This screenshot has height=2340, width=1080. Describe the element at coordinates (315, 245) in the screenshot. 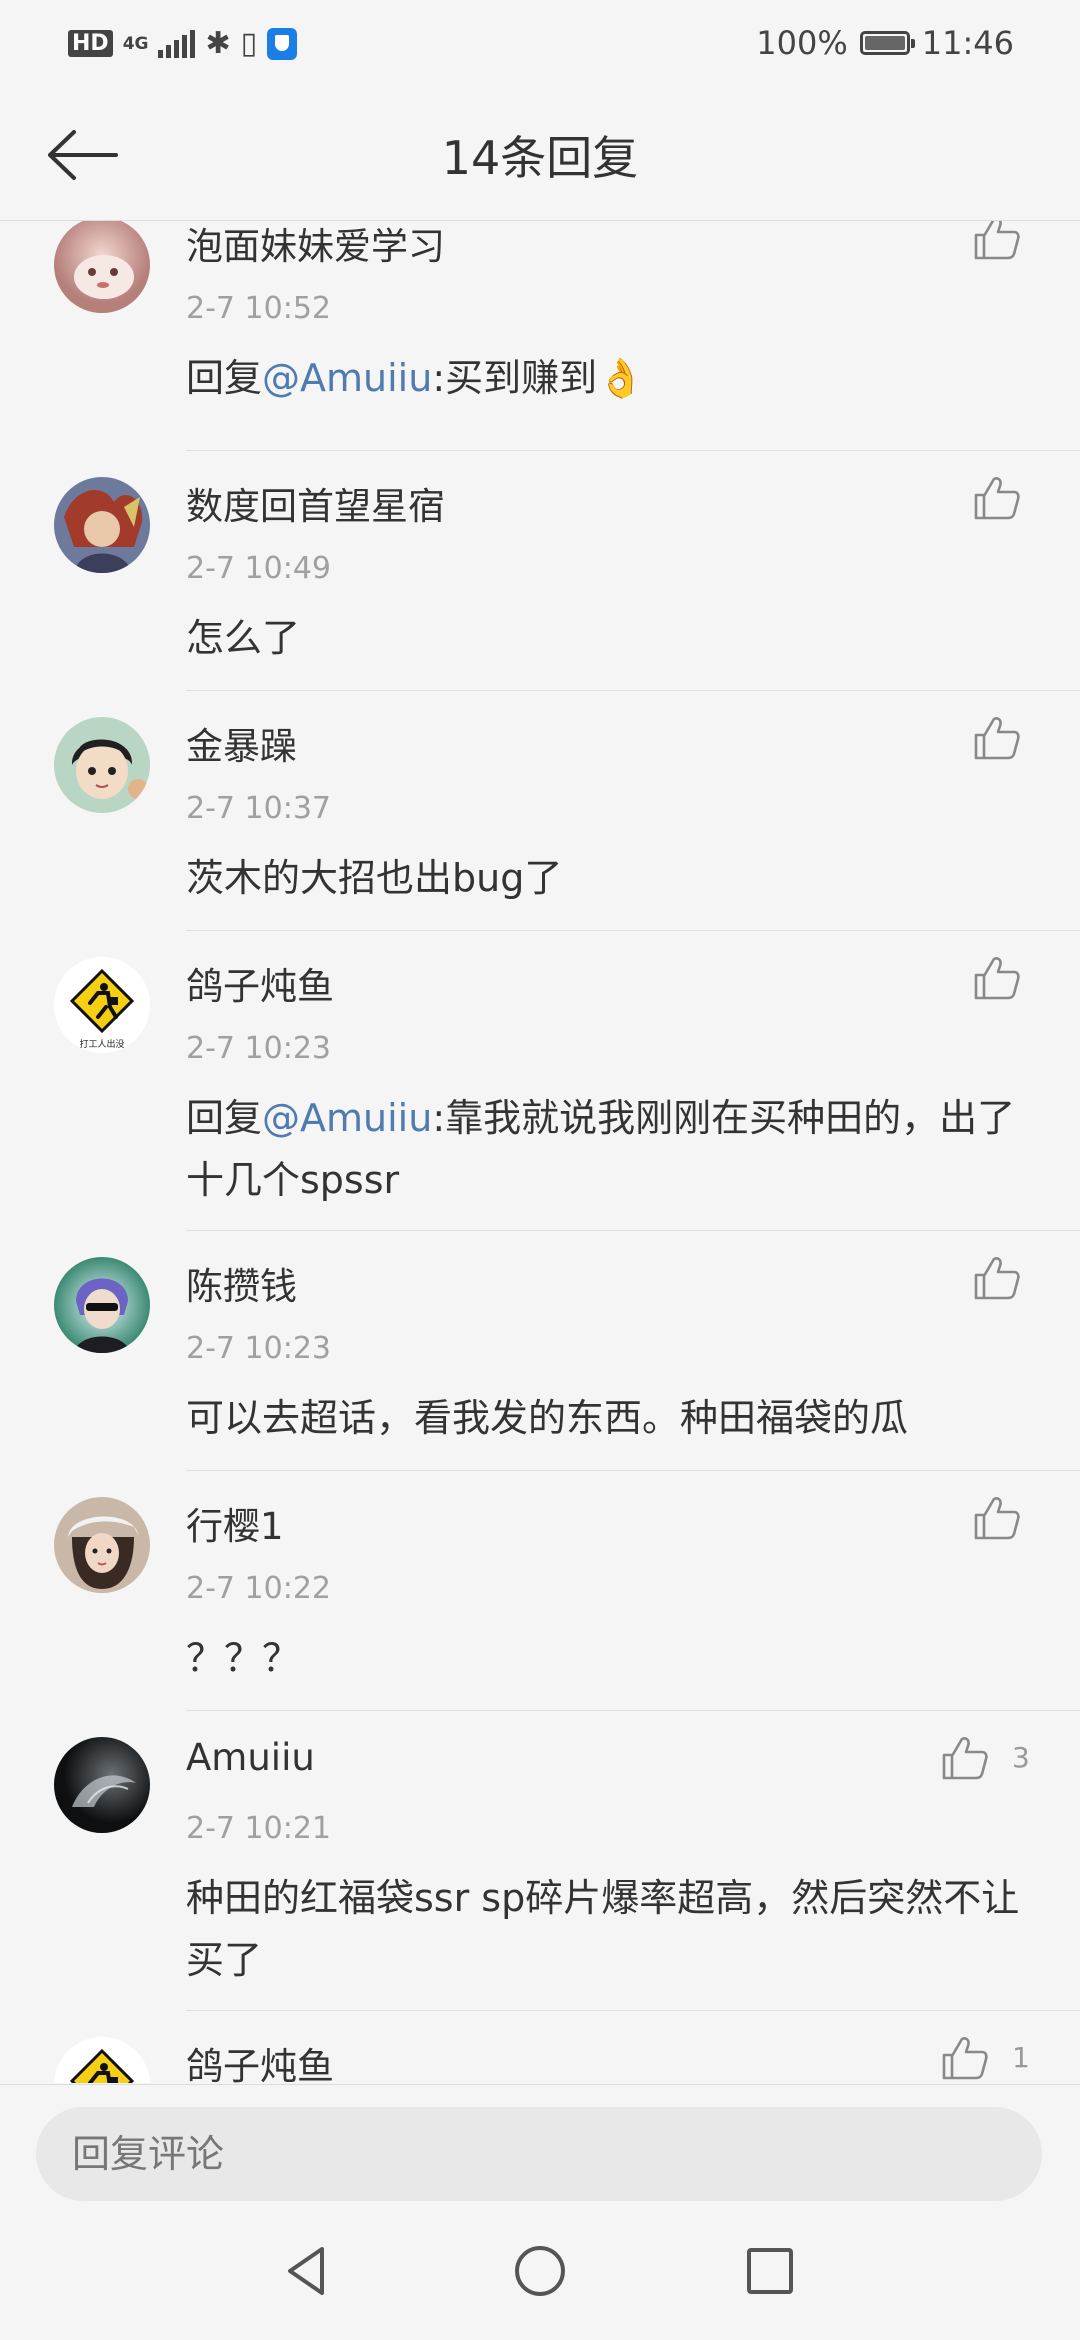

I see `username: 泡面妹妹爱学习` at that location.